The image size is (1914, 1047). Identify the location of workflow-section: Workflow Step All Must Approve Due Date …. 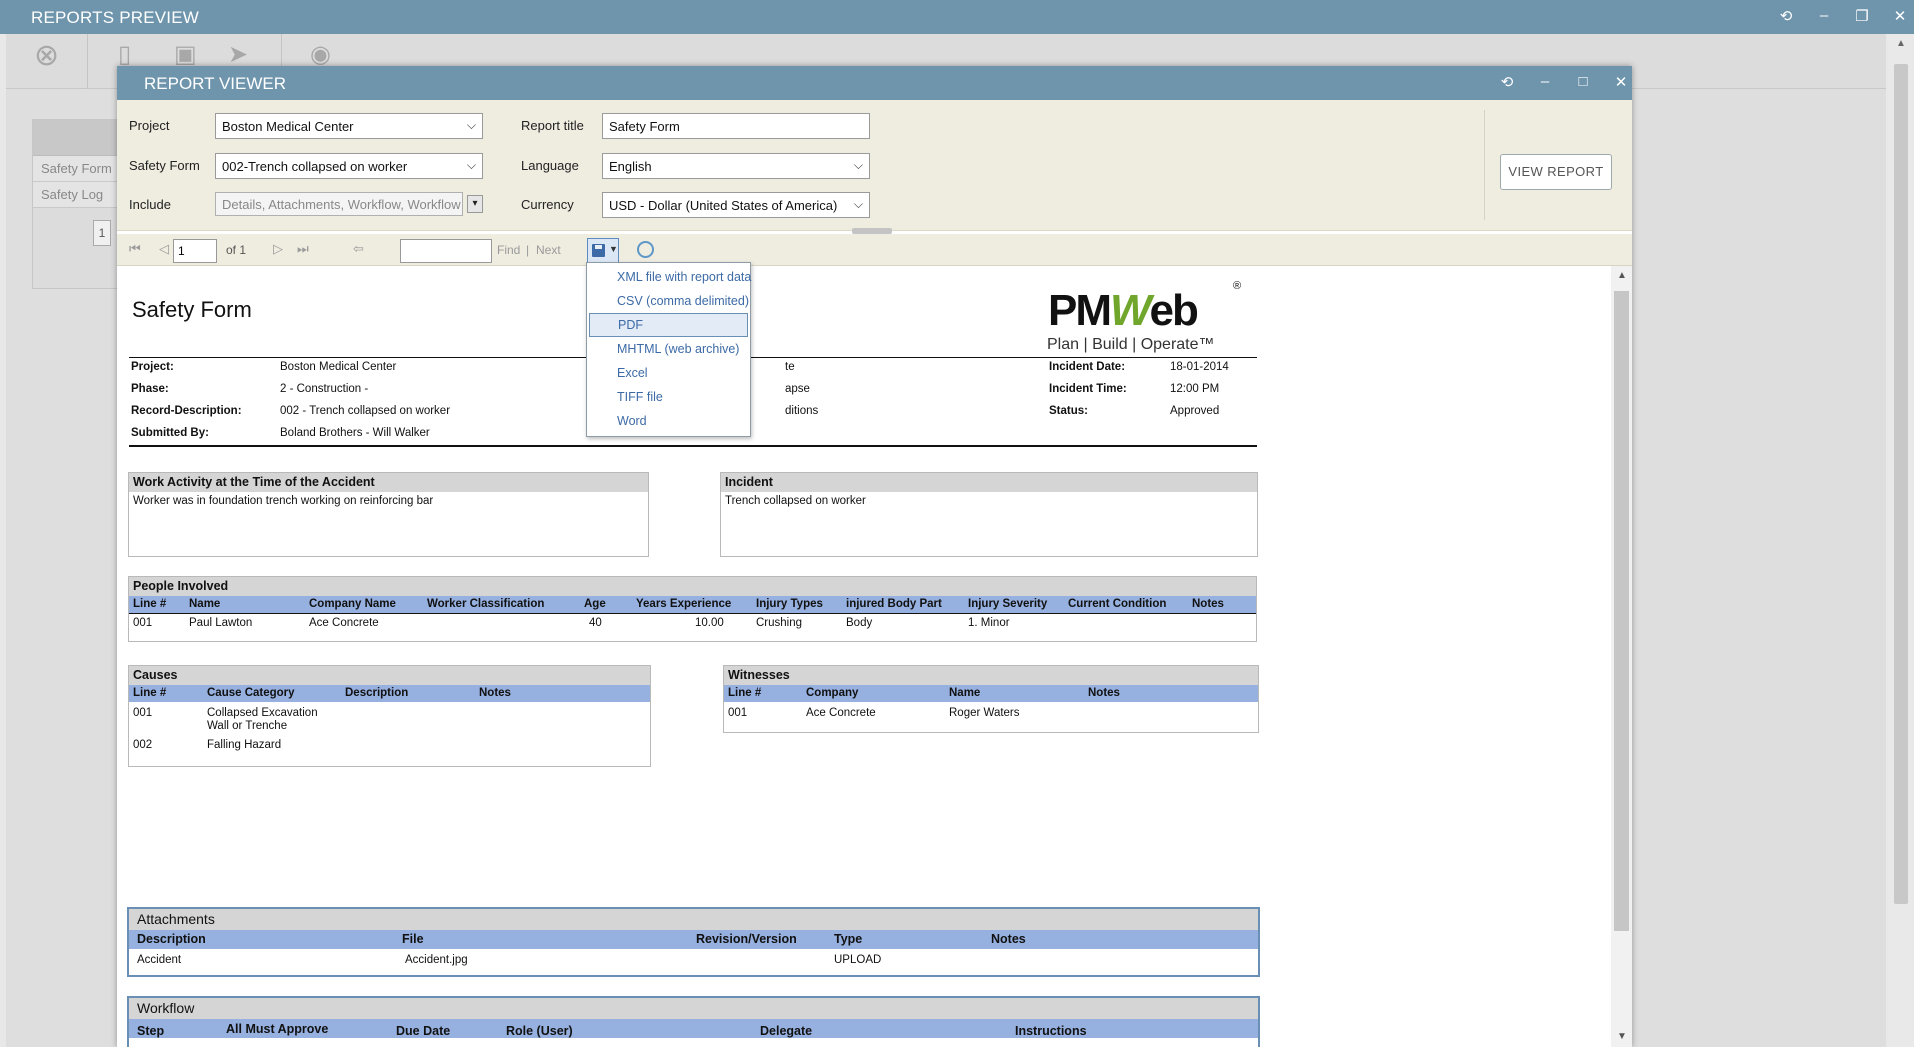
(693, 1021).